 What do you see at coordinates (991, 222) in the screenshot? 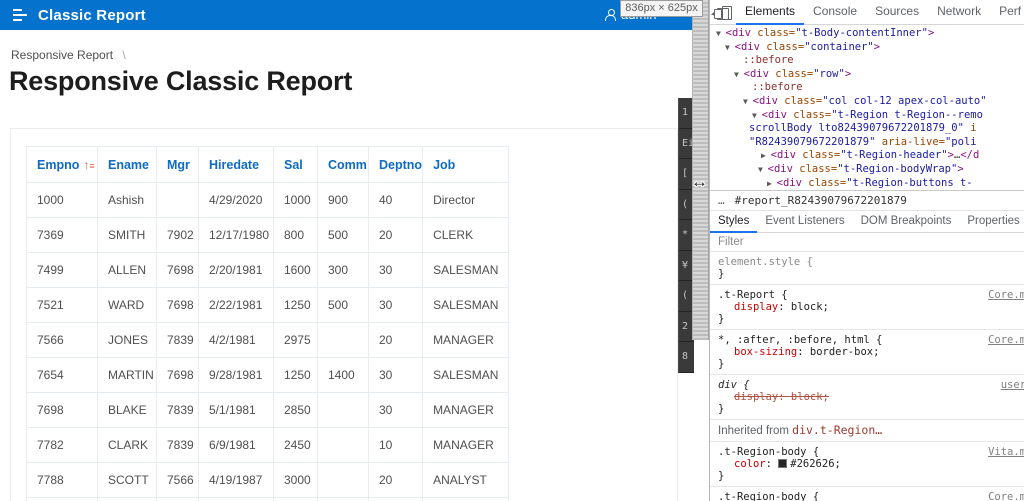
I see `styles-tab-properties: Properties` at bounding box center [991, 222].